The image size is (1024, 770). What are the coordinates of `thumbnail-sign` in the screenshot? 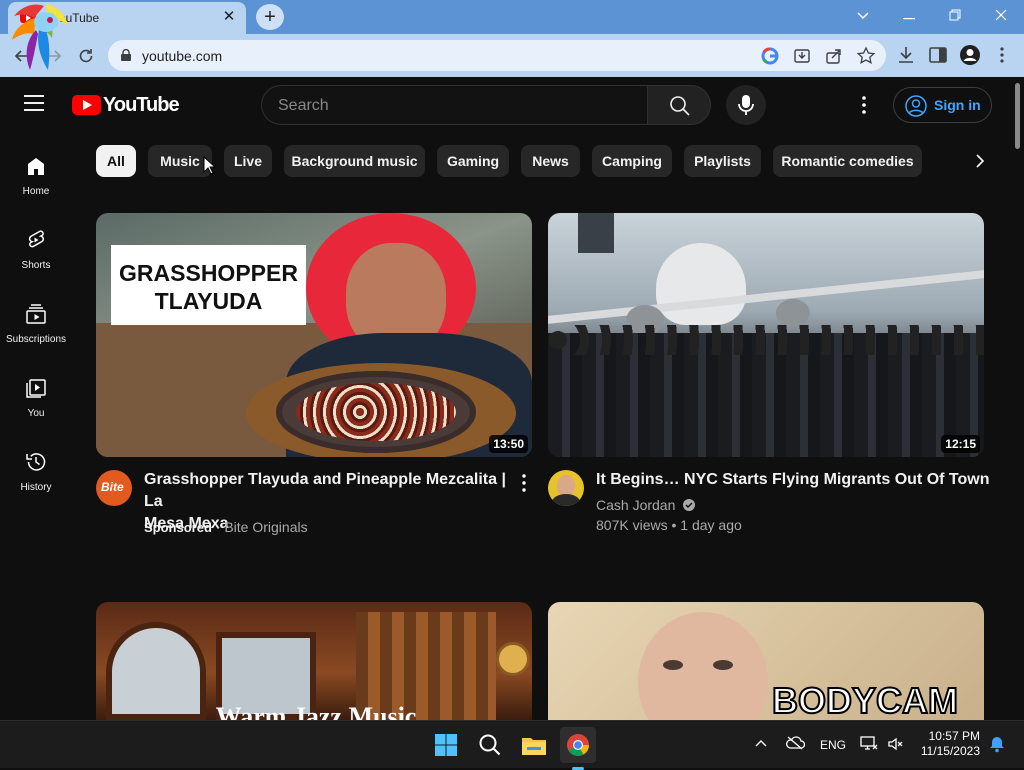 It's located at (596, 233).